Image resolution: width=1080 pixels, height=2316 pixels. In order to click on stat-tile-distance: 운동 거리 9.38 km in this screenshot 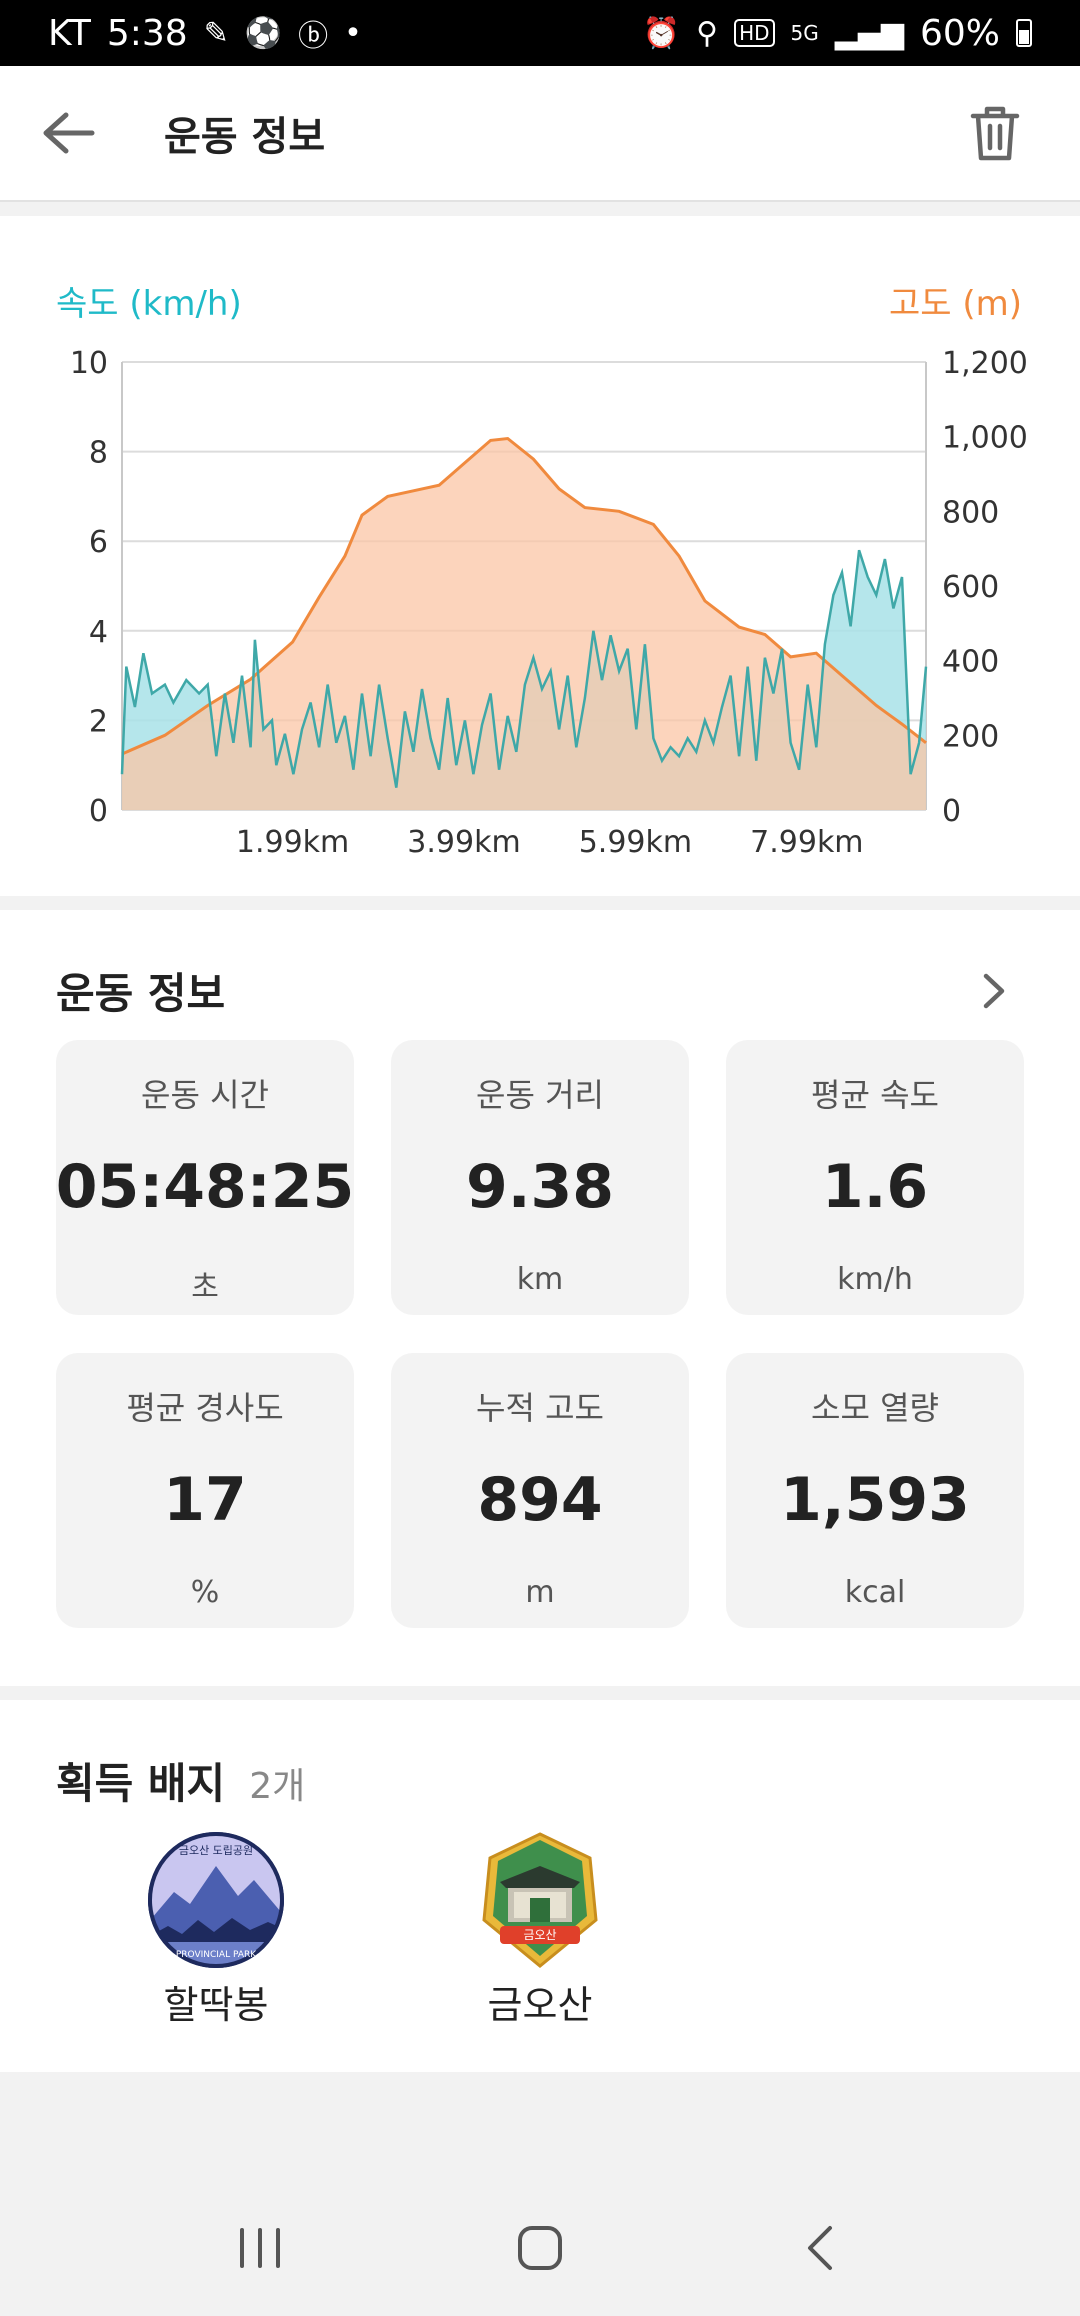, I will do `click(540, 1177)`.